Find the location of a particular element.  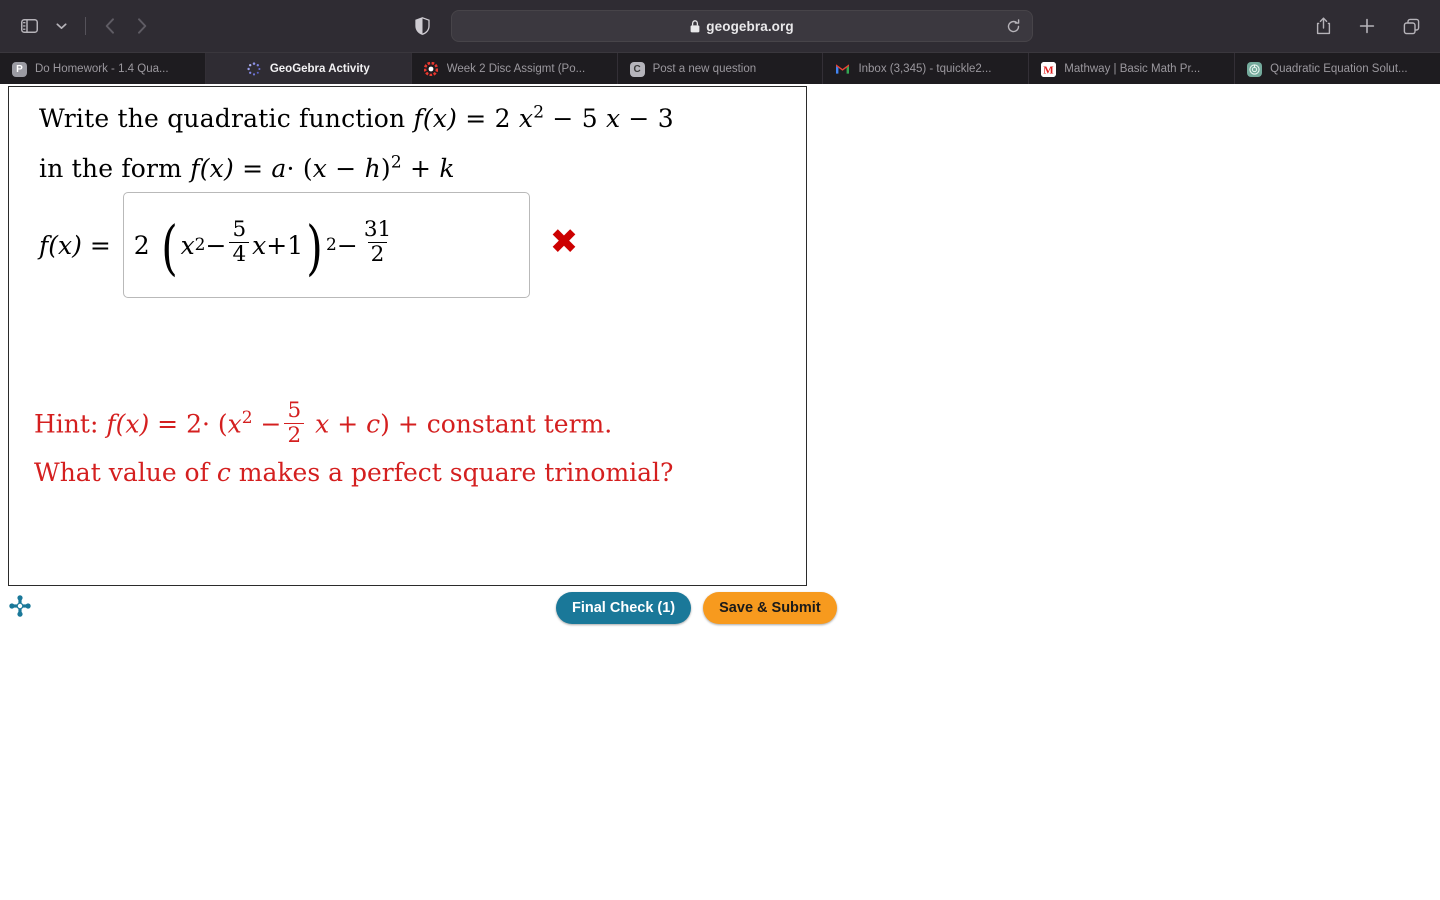

prompt-f: f is located at coordinates (418, 118).